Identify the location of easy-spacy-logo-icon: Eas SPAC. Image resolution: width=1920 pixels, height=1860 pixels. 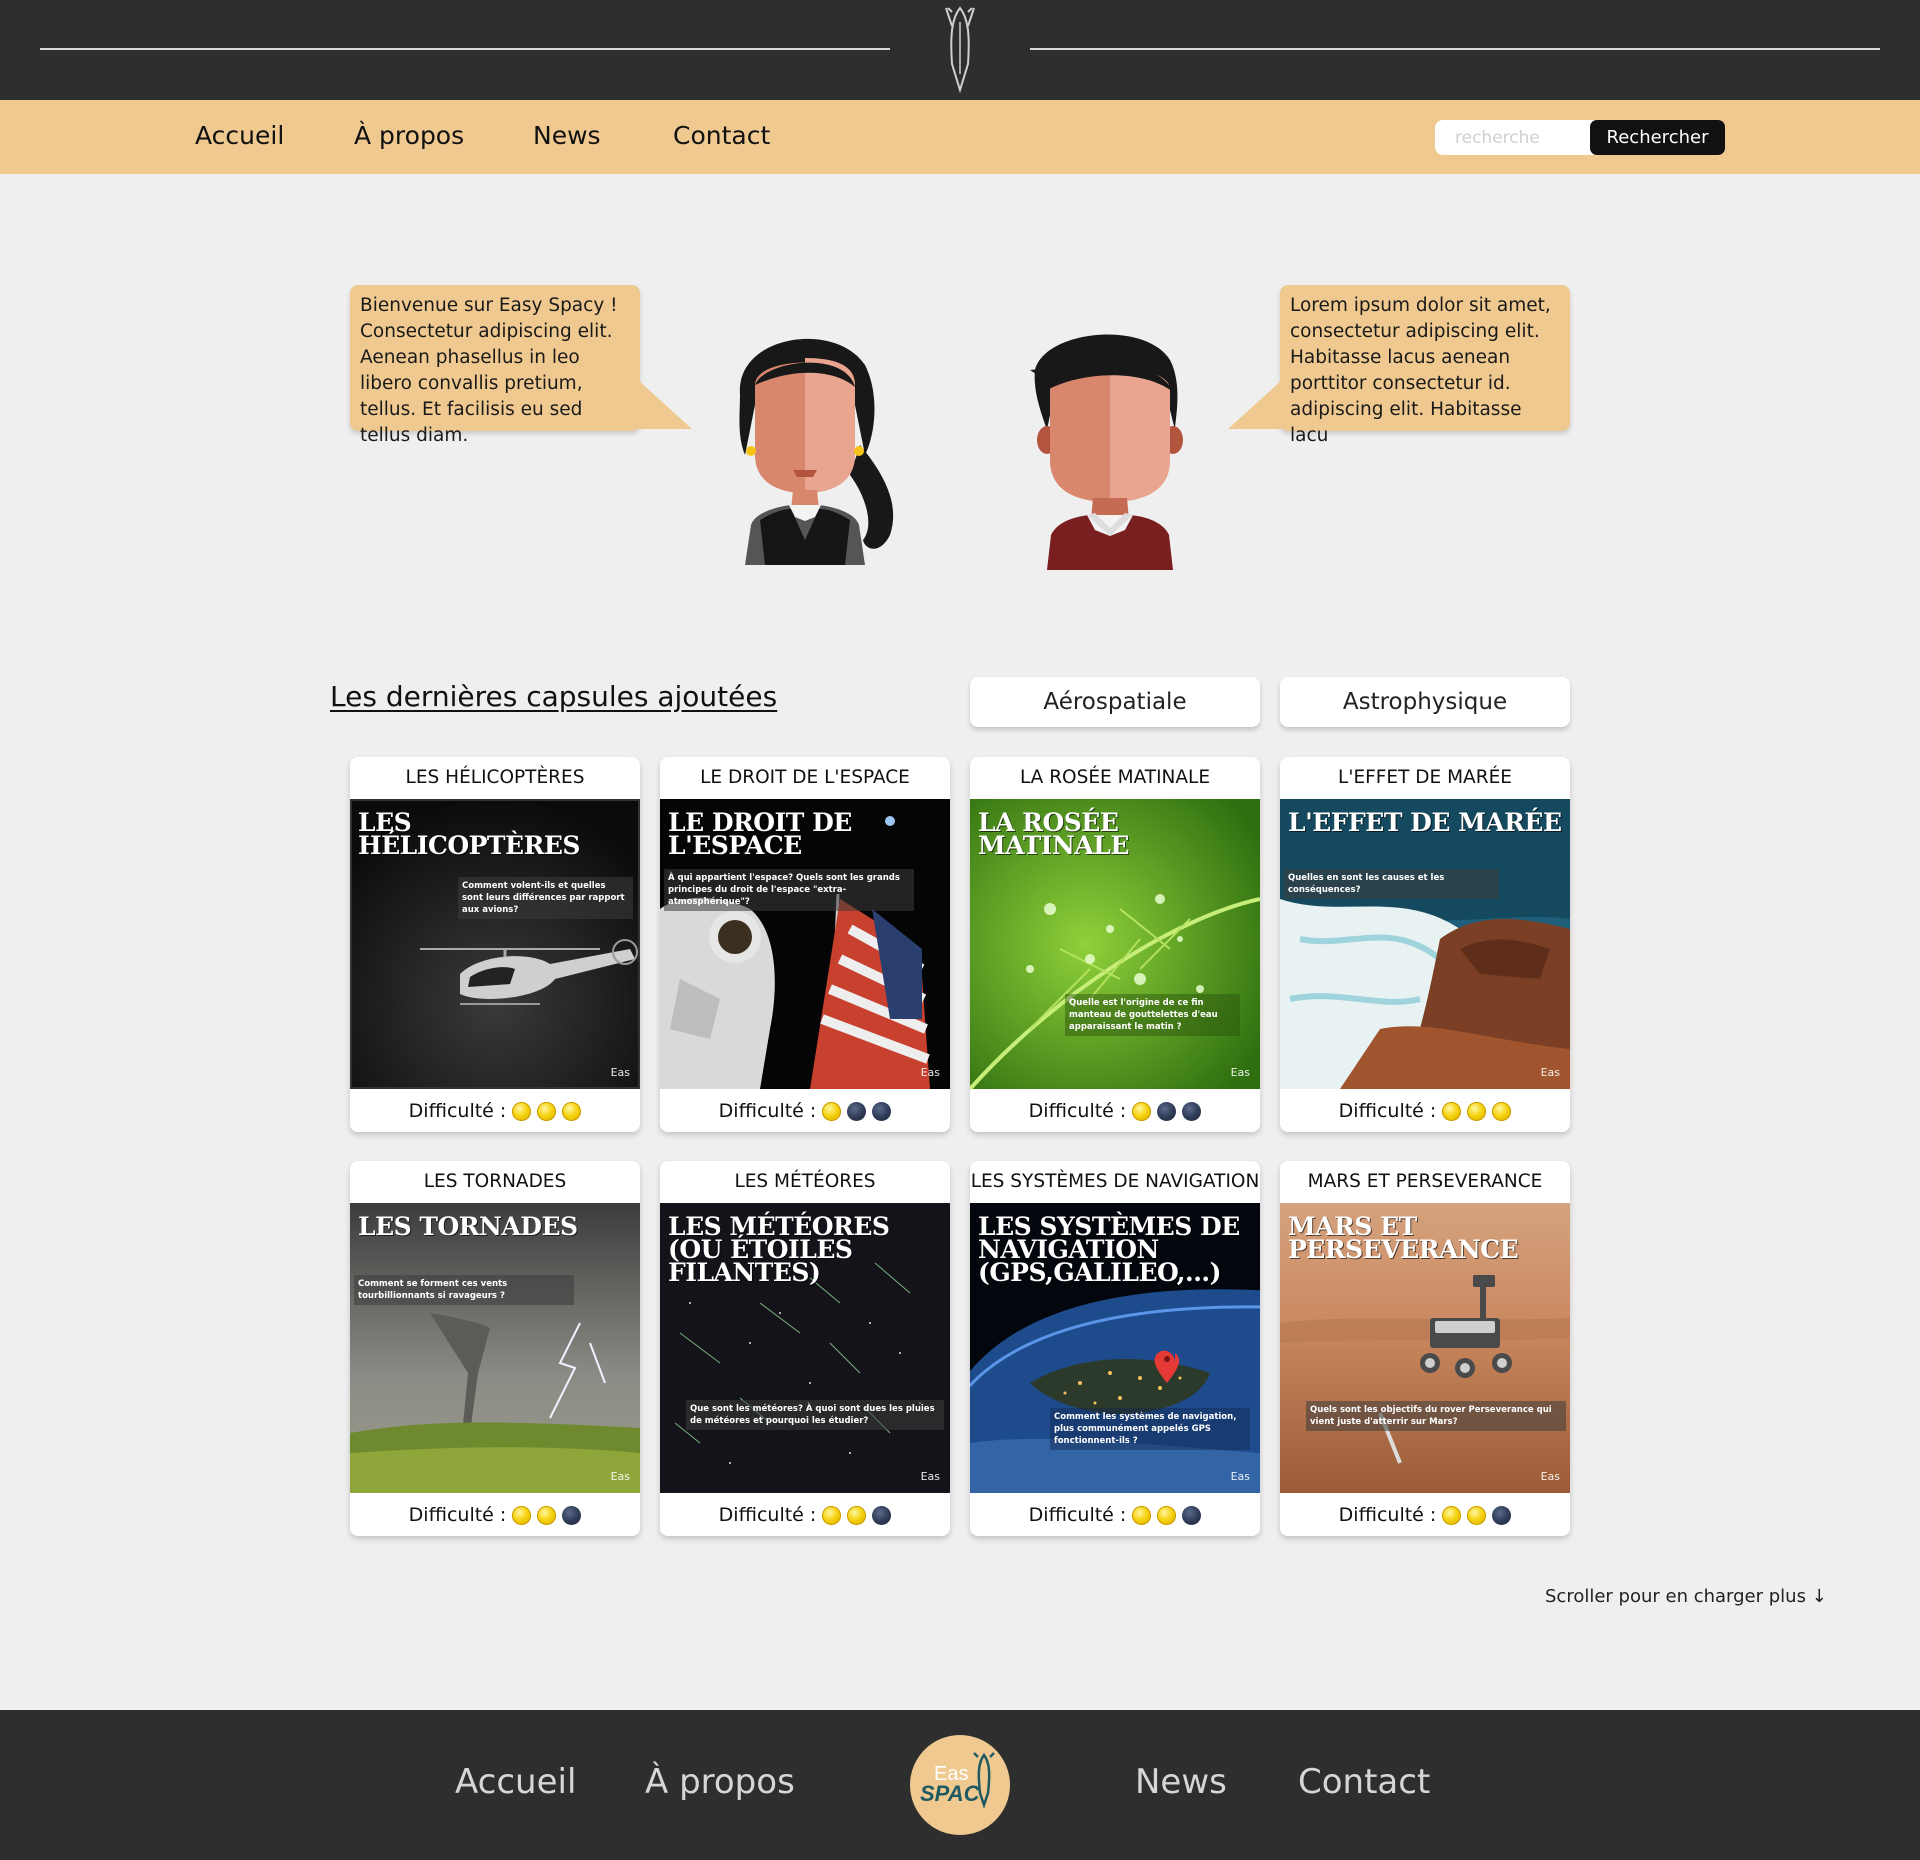
(960, 1785).